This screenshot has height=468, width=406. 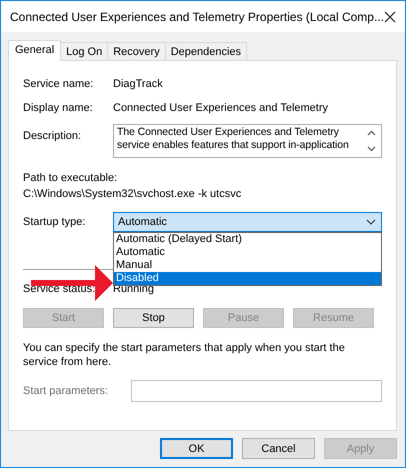 I want to click on hint-text: You can specify the start parameters that apply when you start the service from here., so click(x=184, y=355).